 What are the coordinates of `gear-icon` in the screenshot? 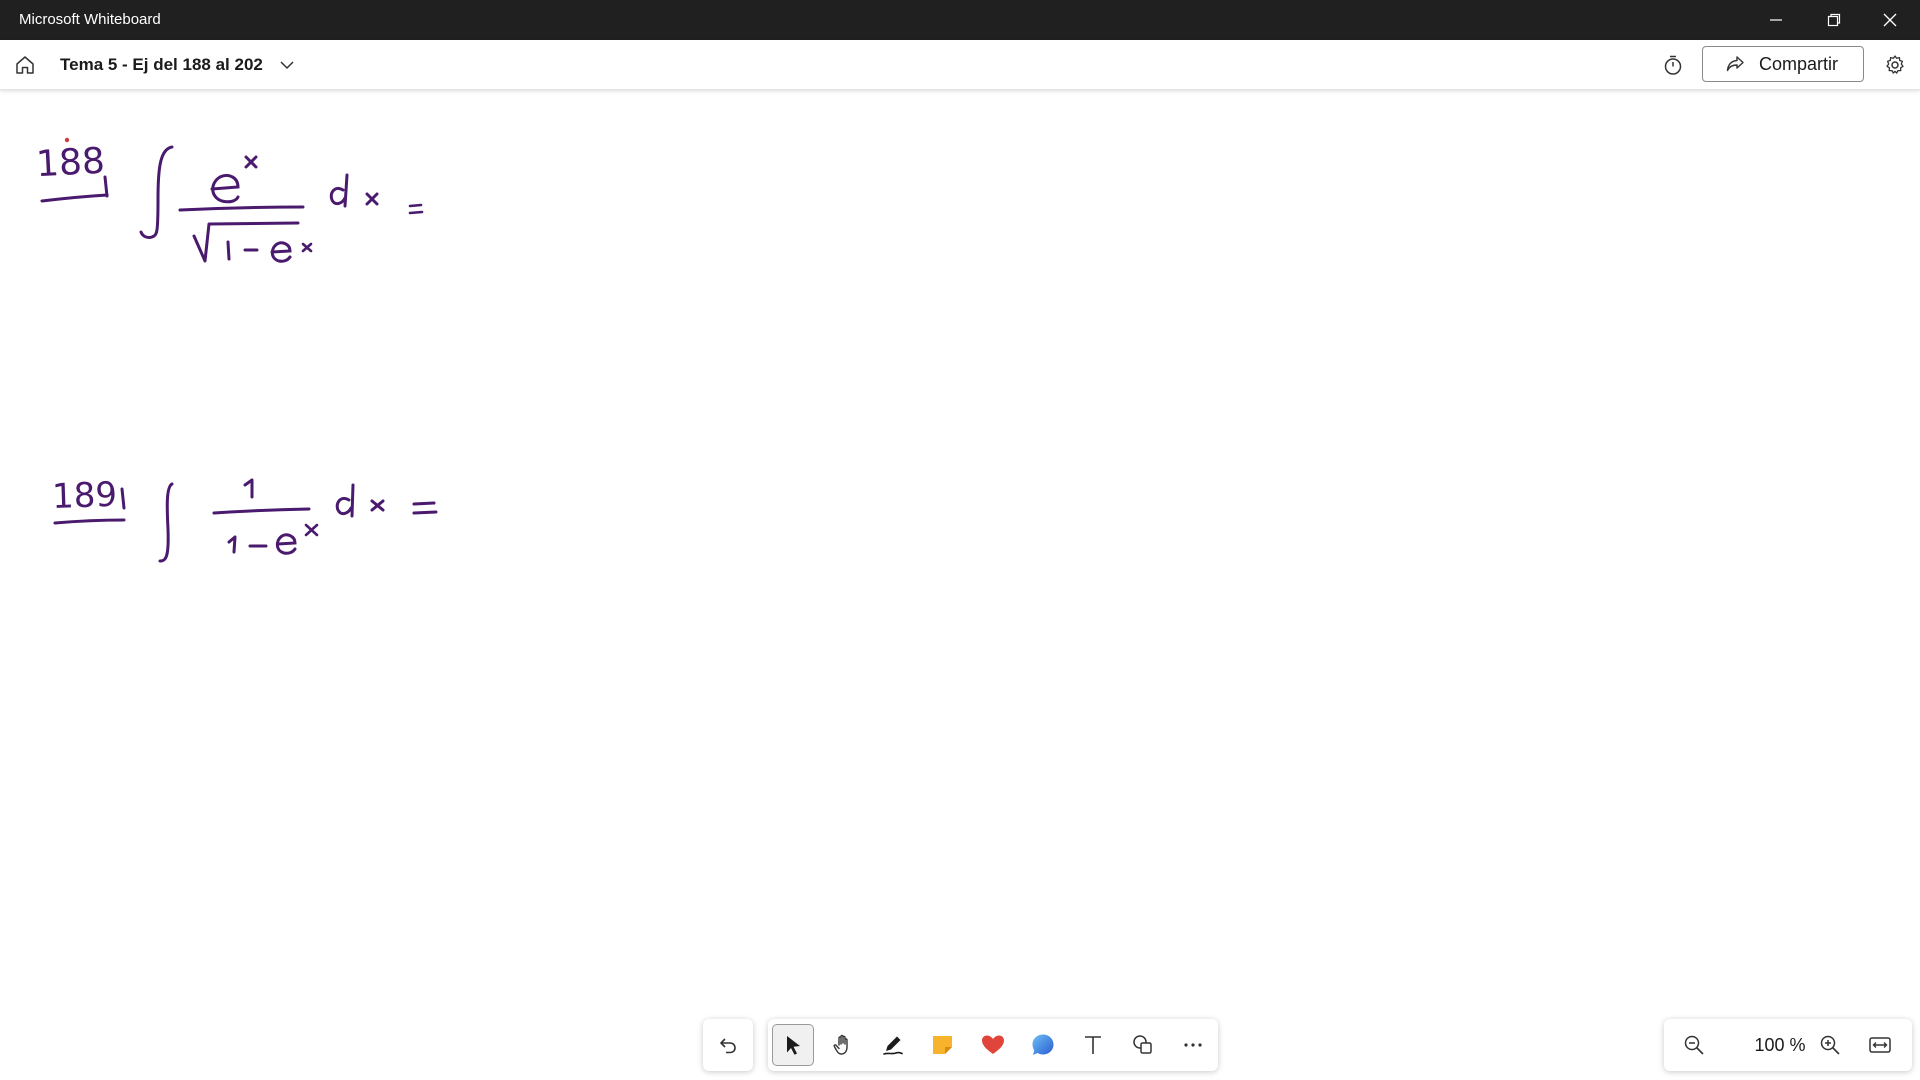 It's located at (1895, 64).